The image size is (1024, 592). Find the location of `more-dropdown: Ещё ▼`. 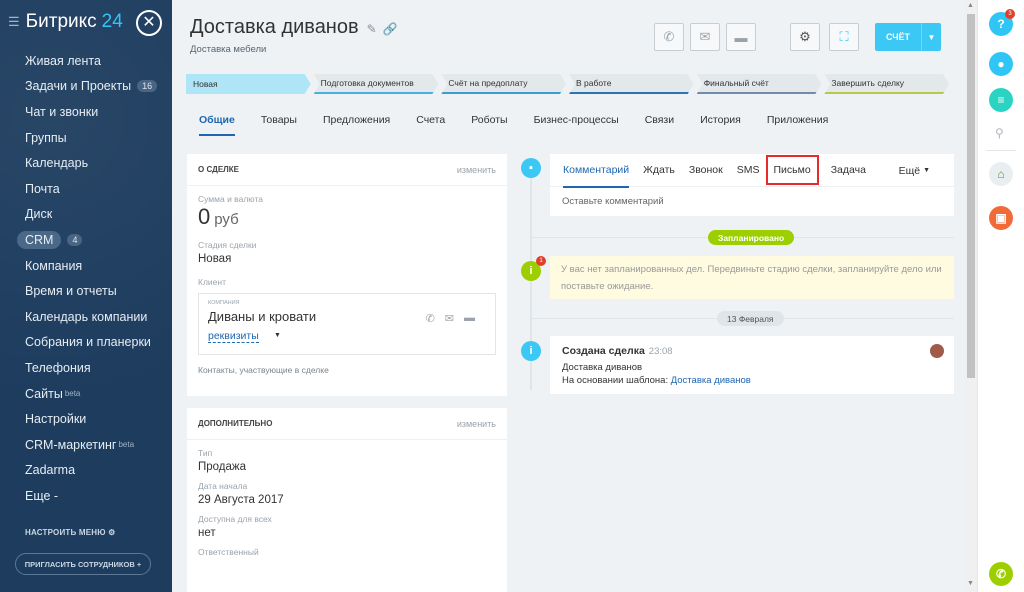

more-dropdown: Ещё ▼ is located at coordinates (914, 170).